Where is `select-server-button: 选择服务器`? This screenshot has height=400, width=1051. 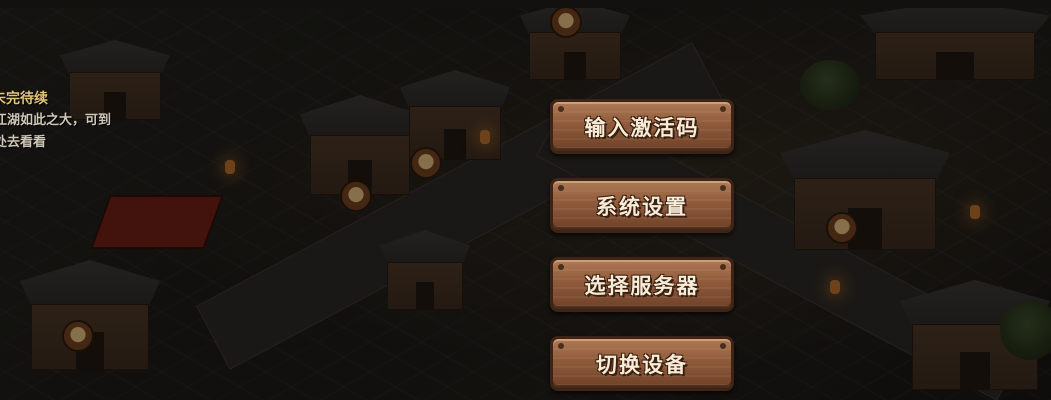
select-server-button: 选择服务器 is located at coordinates (642, 285).